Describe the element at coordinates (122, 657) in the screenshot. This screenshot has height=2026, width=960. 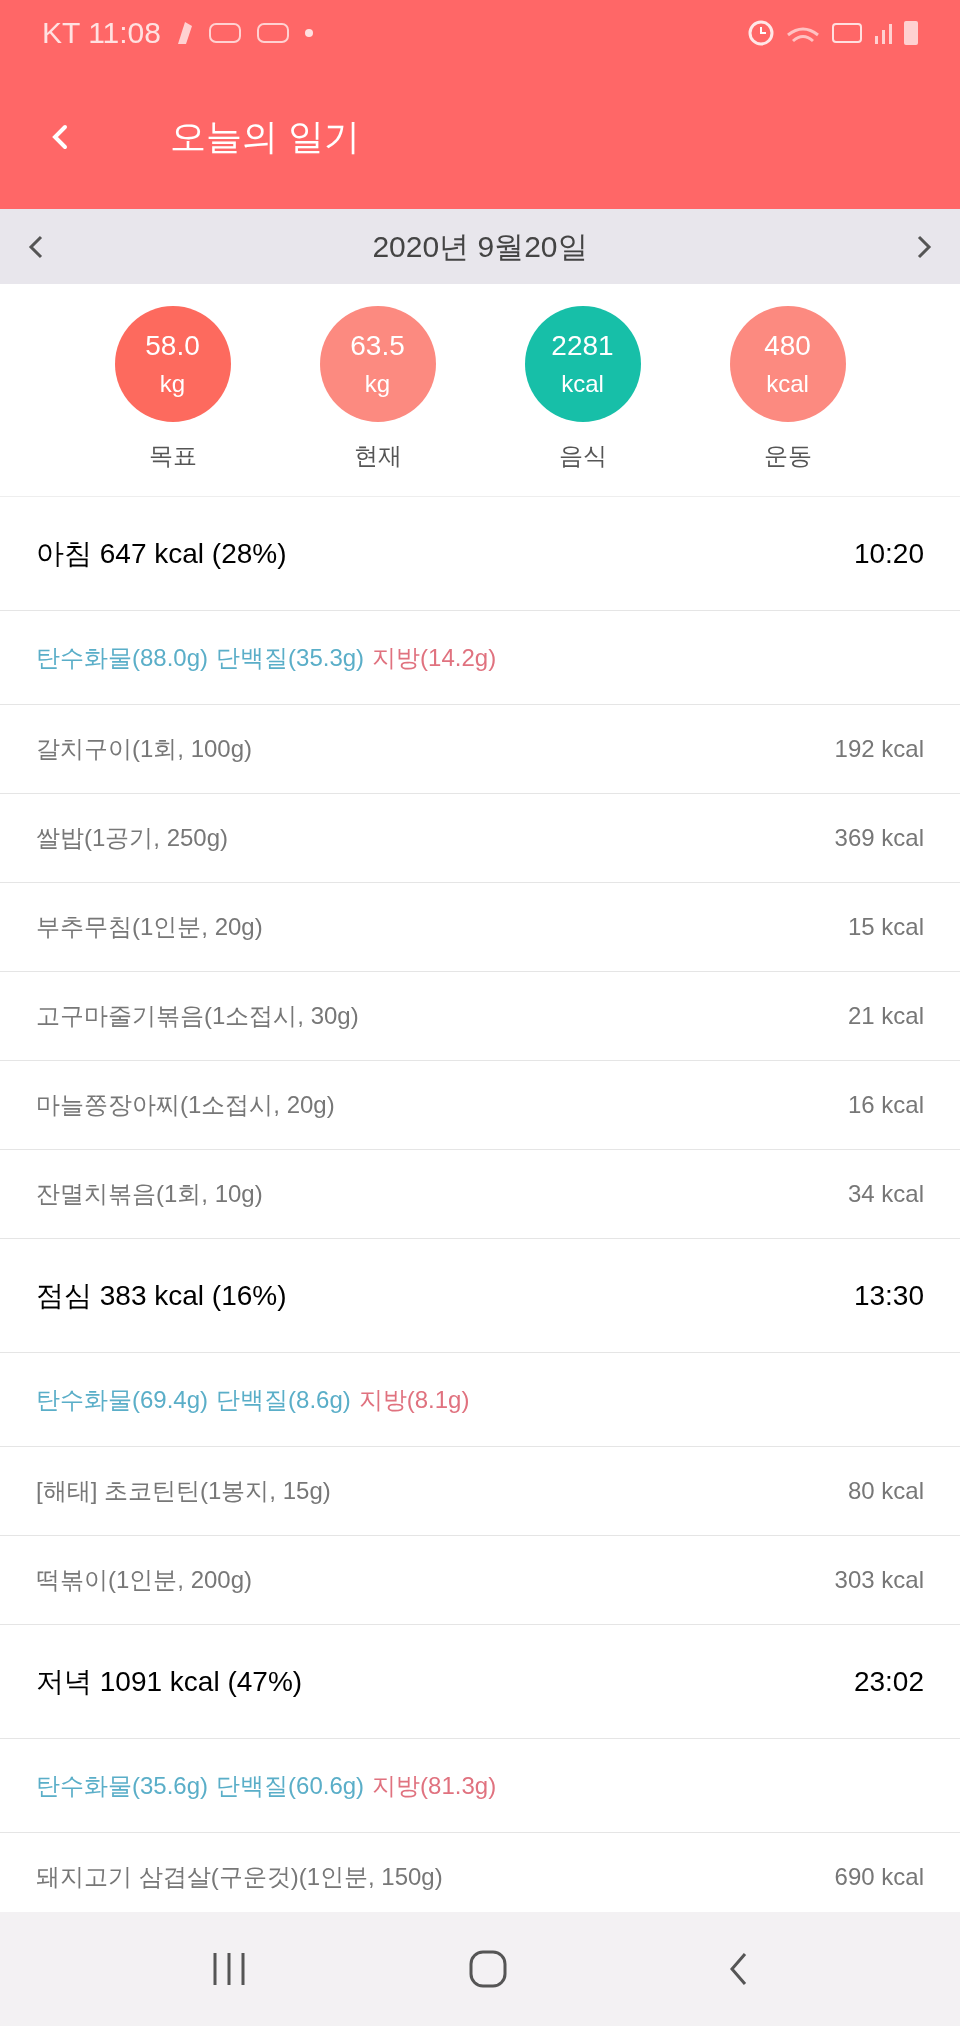
I see `carbs-label: 탄수화물(88.0g)` at that location.